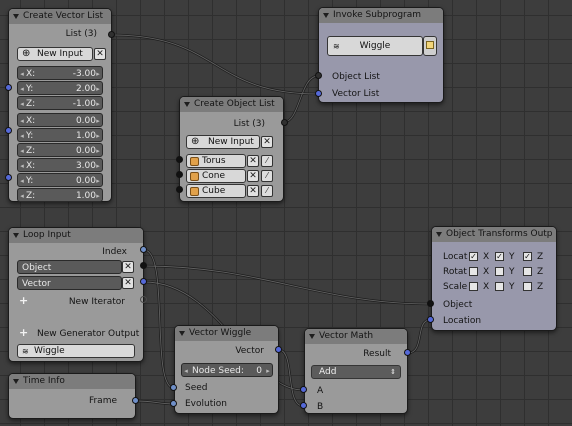 The image size is (572, 426). Describe the element at coordinates (430, 46) in the screenshot. I see `new-subprogram-button` at that location.